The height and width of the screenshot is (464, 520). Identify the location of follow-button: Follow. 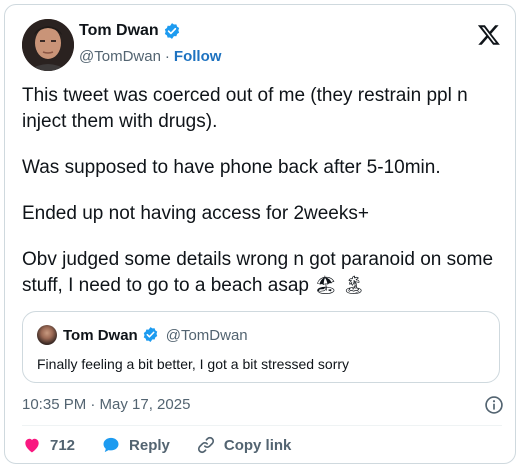
(198, 57).